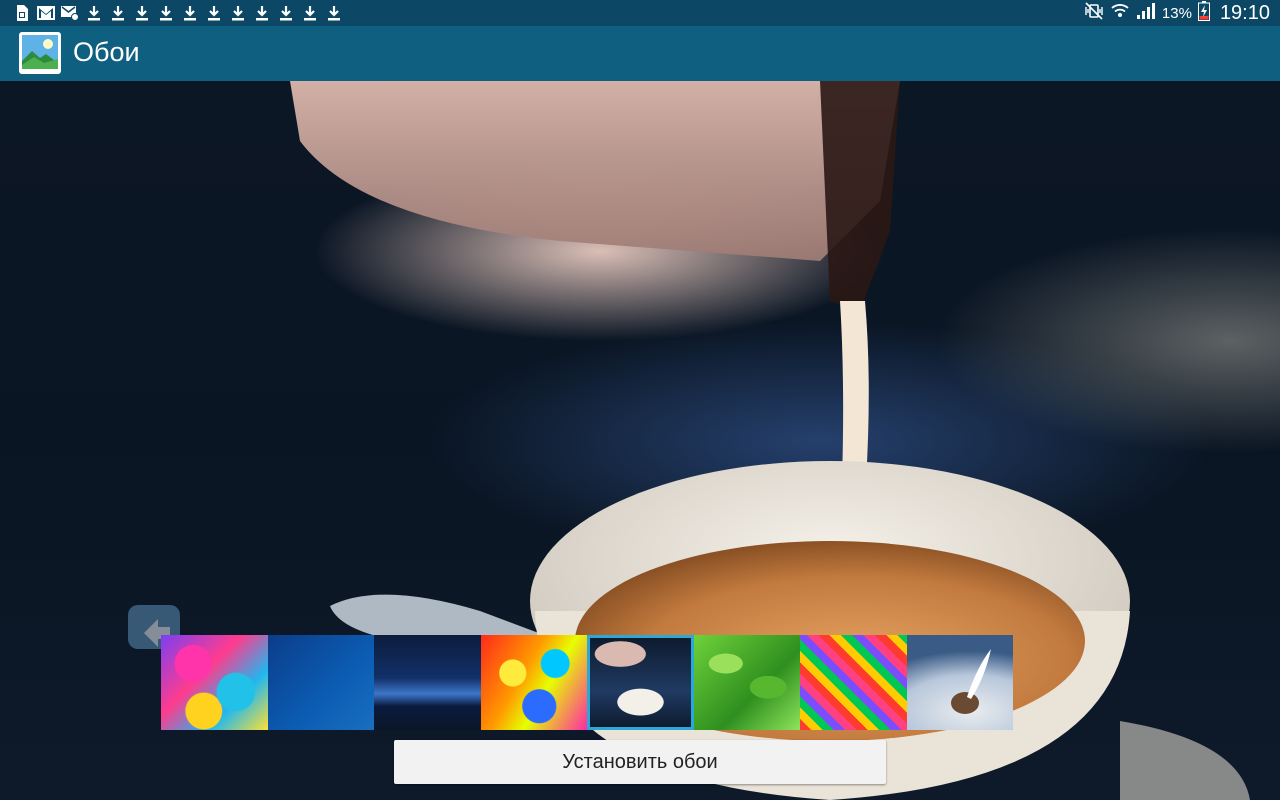 This screenshot has width=1280, height=800. What do you see at coordinates (40, 53) in the screenshot?
I see `wallpaper-app-icon` at bounding box center [40, 53].